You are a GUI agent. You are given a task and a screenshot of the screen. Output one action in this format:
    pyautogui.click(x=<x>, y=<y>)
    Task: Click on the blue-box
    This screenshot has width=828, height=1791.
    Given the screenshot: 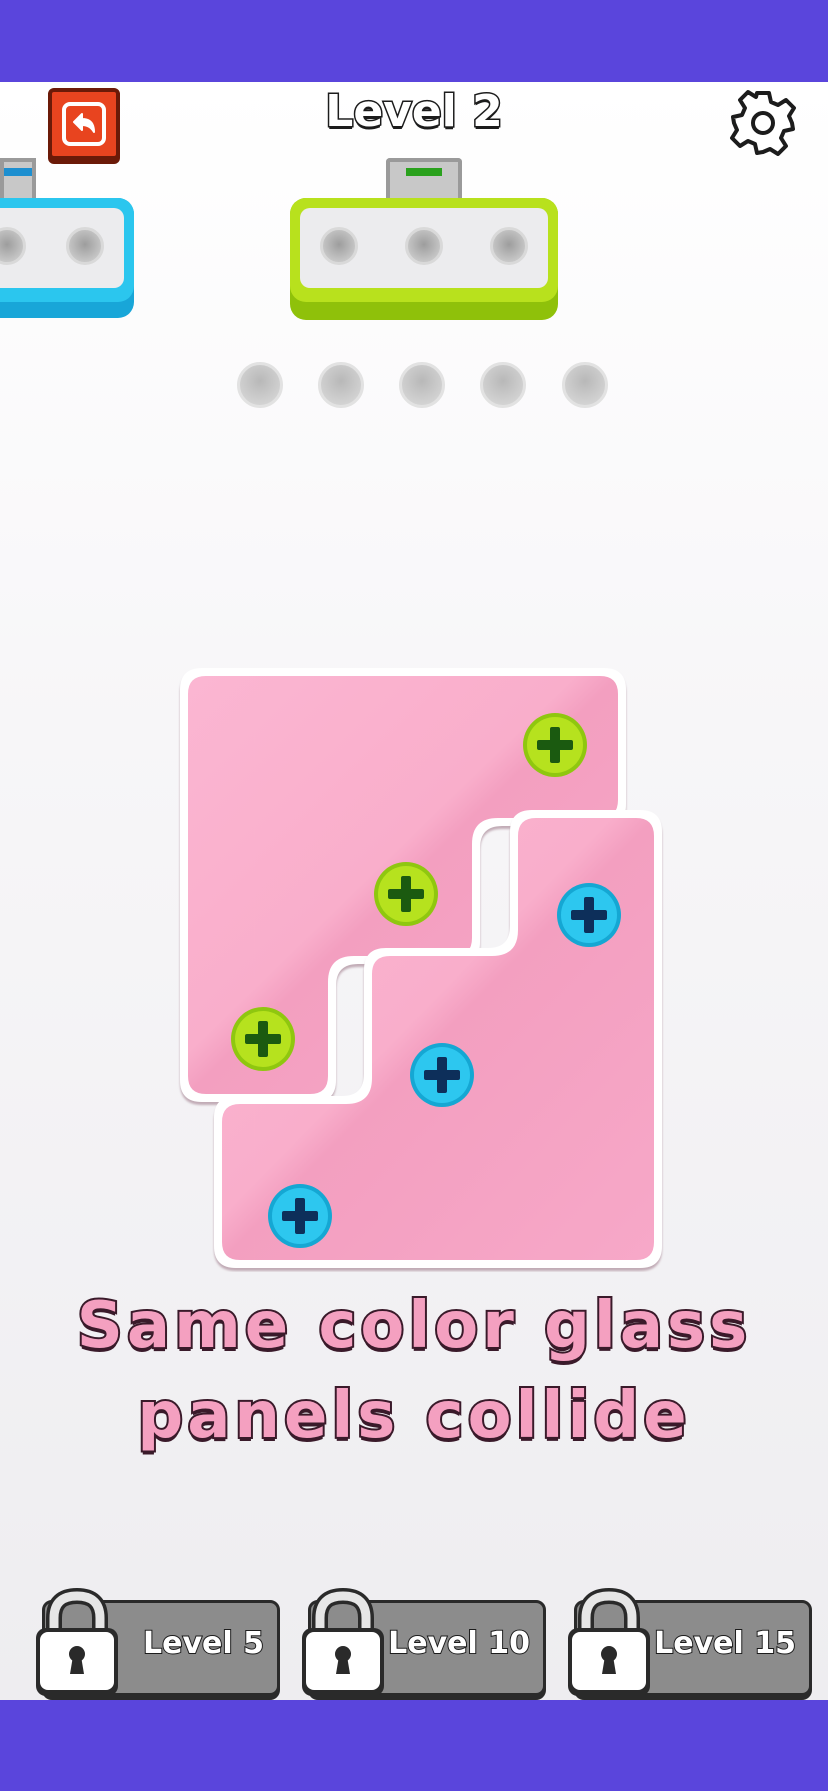 What is the action you would take?
    pyautogui.click(x=68, y=238)
    